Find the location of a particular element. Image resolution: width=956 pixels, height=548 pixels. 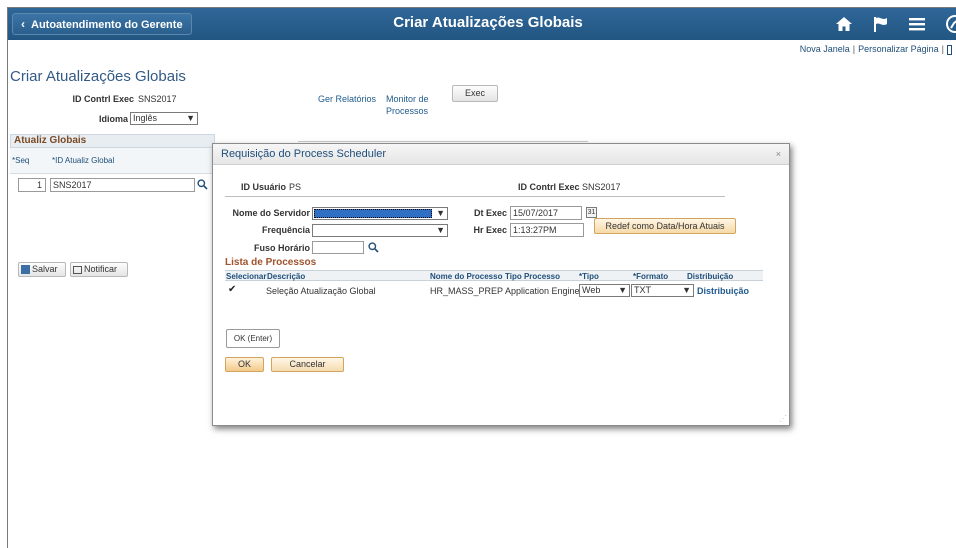

frequency-select: ▼ is located at coordinates (380, 230).